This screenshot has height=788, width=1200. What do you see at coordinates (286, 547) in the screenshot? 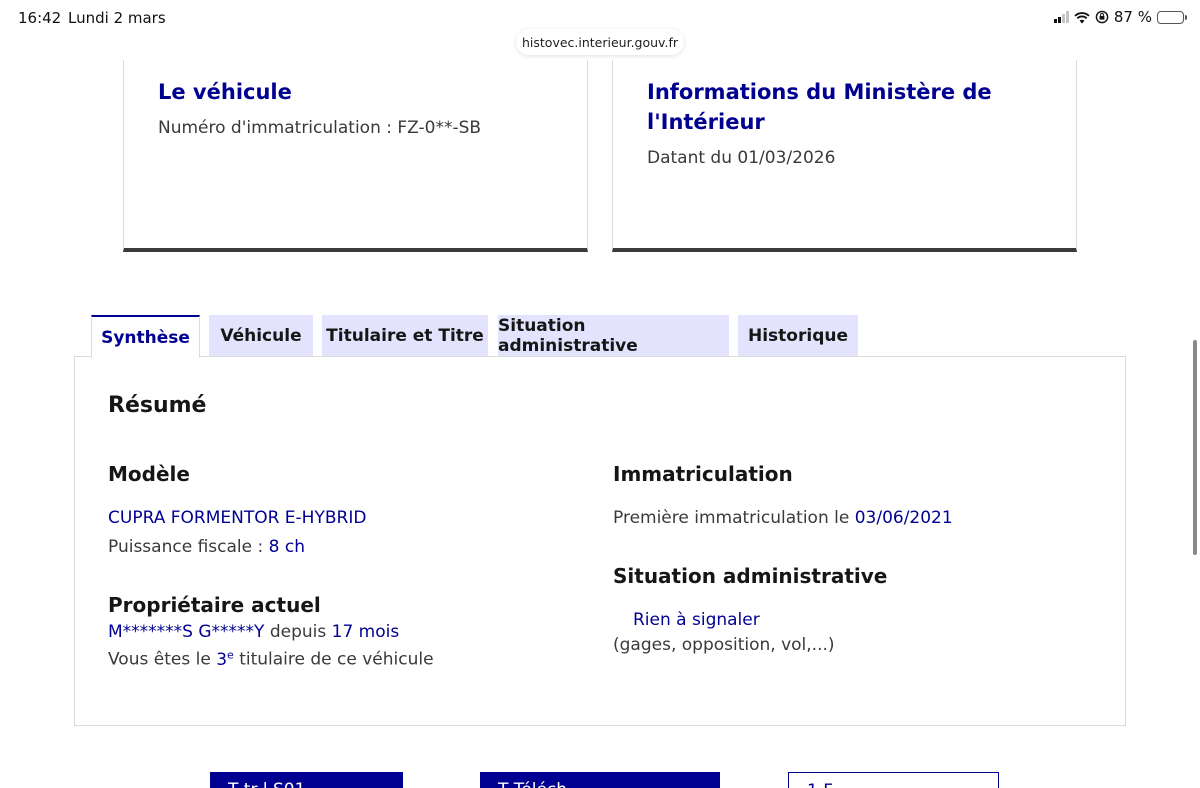
I see `fiscal-power-value: 8 ch` at bounding box center [286, 547].